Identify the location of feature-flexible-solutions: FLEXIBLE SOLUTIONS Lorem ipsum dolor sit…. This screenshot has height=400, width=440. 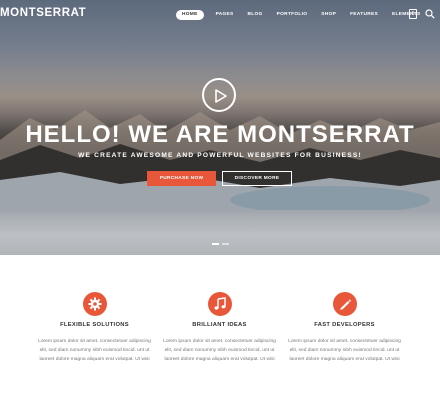
(94, 328).